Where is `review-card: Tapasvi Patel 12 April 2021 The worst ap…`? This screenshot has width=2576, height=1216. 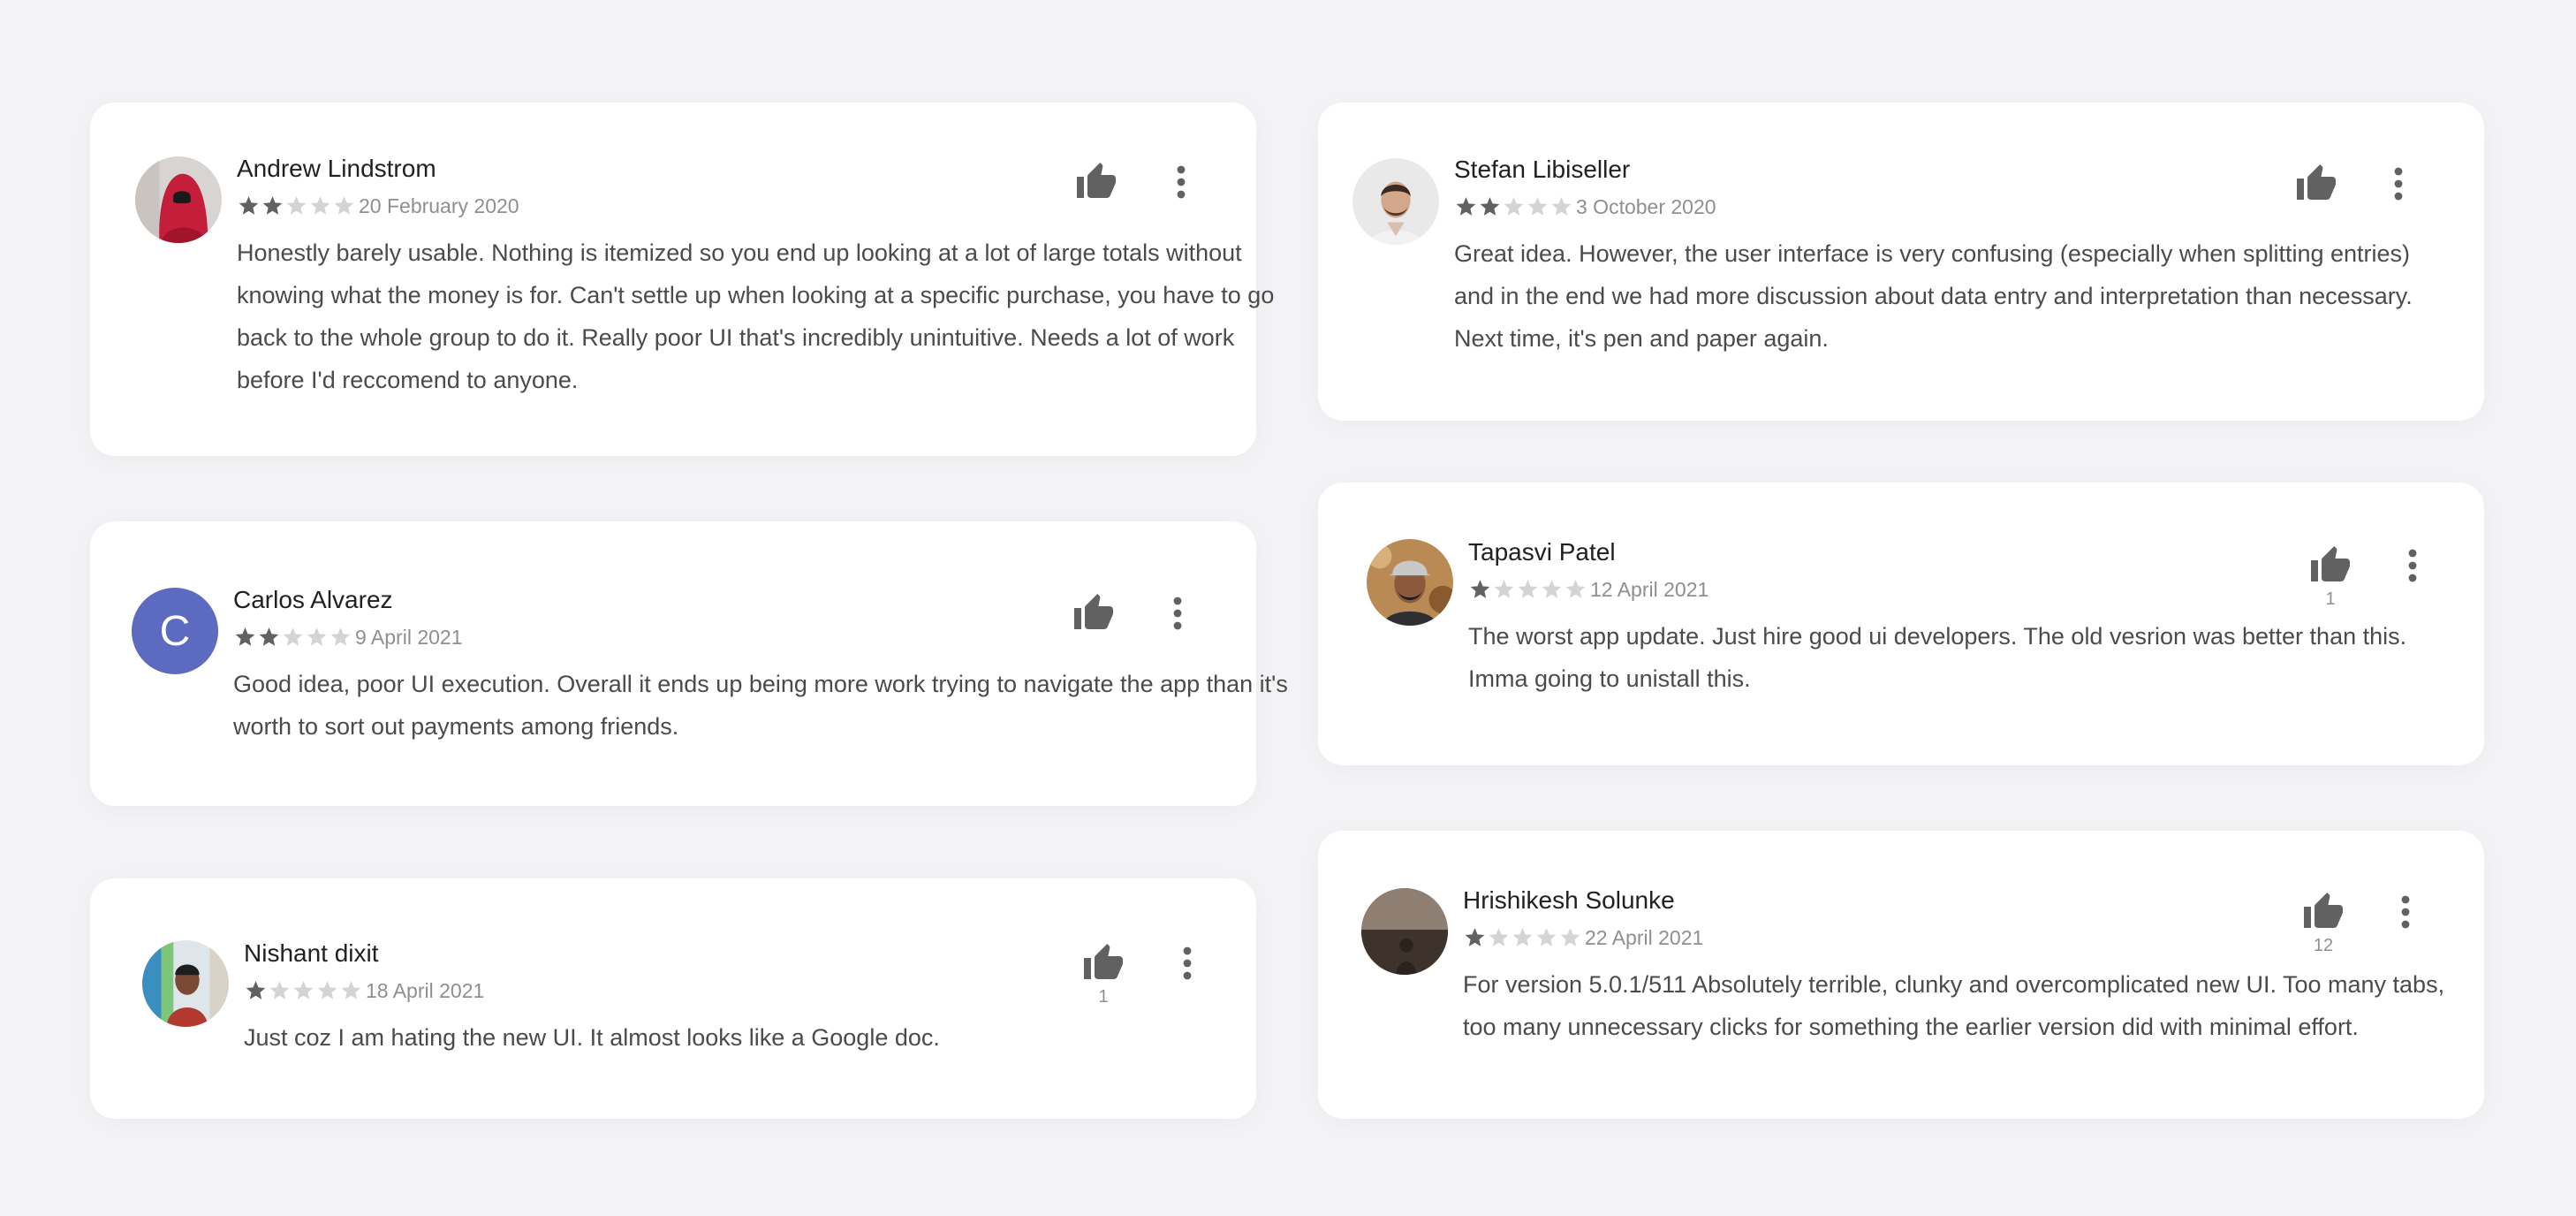
review-card: Tapasvi Patel 12 April 2021 The worst ap… is located at coordinates (1901, 624).